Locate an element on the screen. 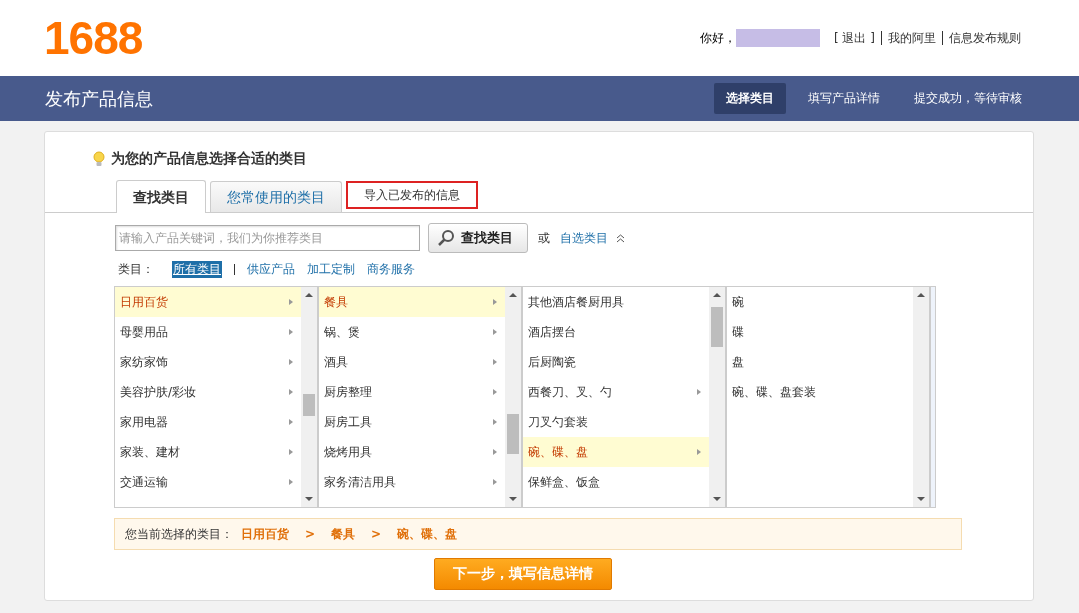  category-item: 碗 is located at coordinates (820, 302).